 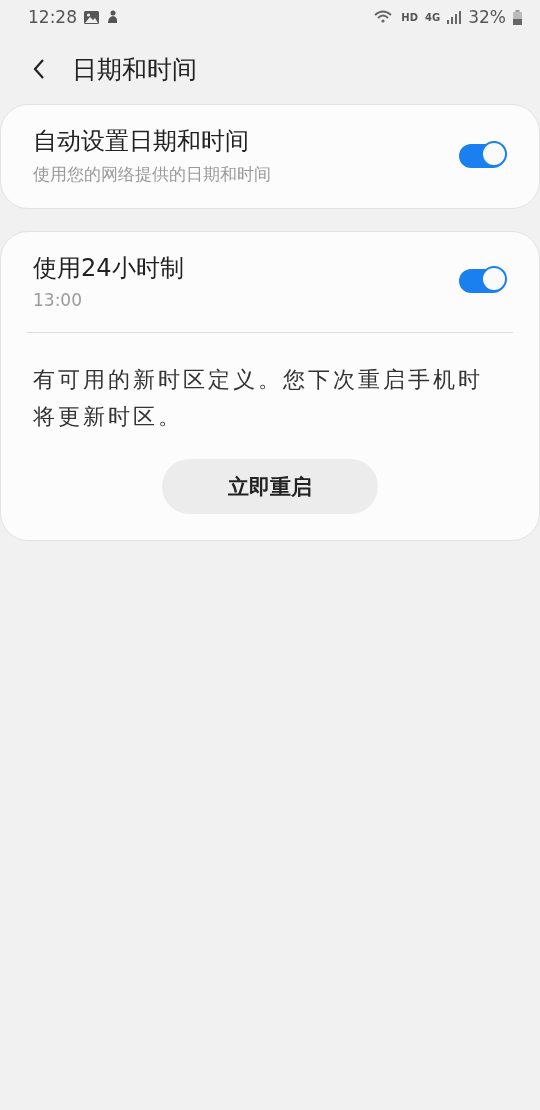 What do you see at coordinates (39, 69) in the screenshot?
I see `chevron-left-icon` at bounding box center [39, 69].